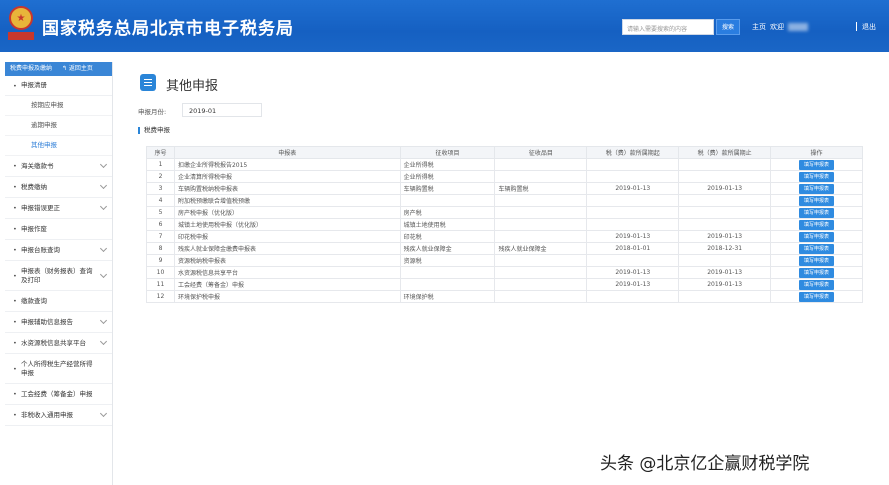  I want to click on table-cell: 3, so click(160, 188).